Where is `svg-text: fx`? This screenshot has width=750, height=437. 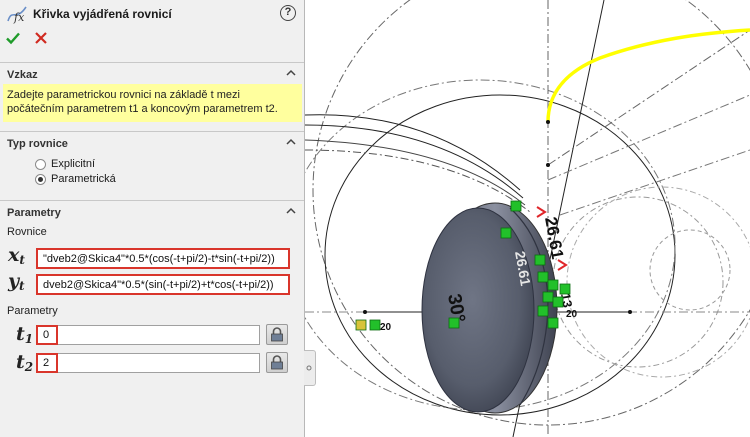 svg-text: fx is located at coordinates (19, 17).